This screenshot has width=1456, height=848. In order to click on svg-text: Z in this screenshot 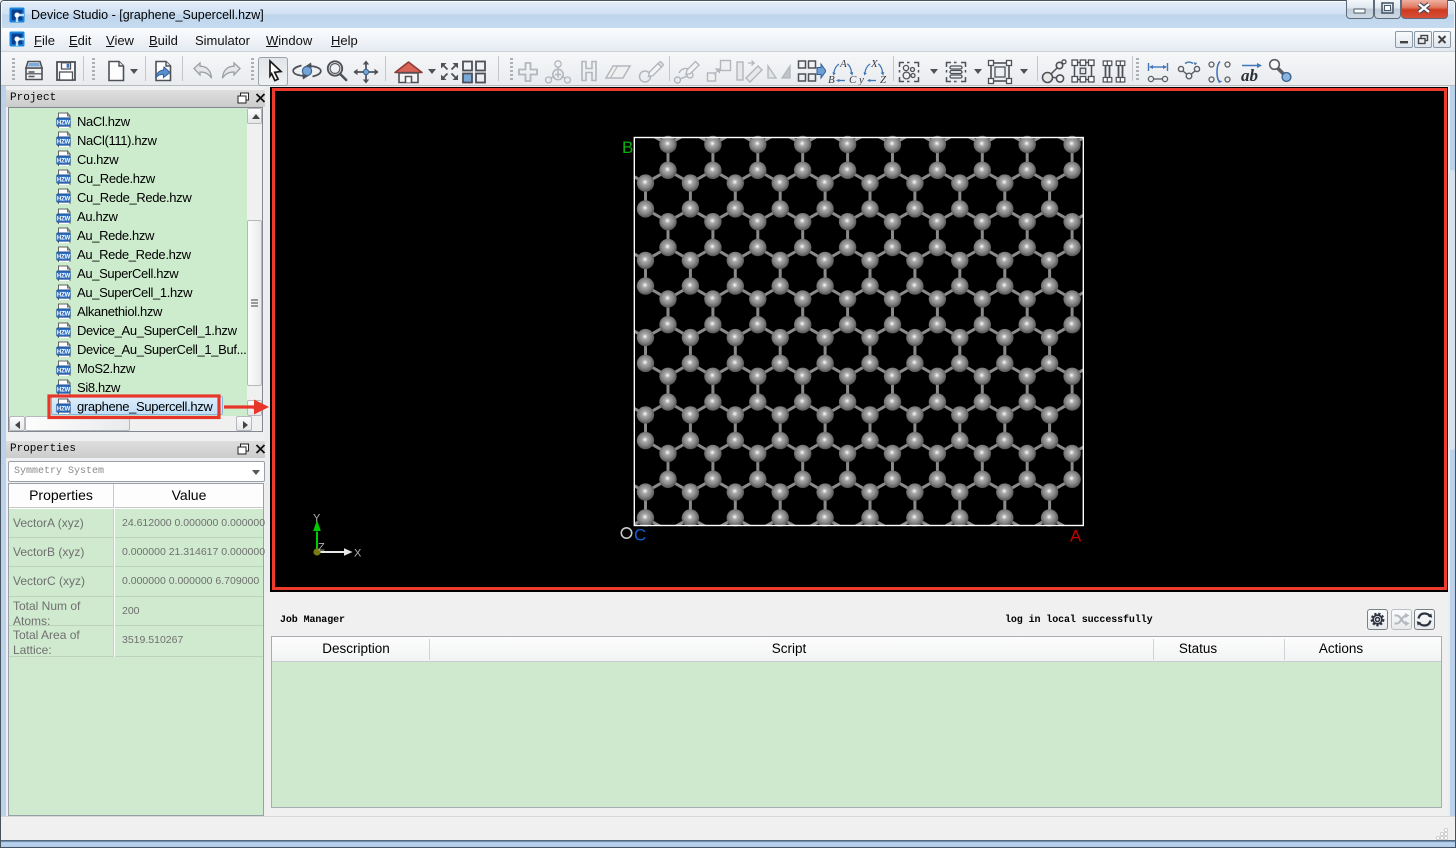, I will do `click(883, 79)`.